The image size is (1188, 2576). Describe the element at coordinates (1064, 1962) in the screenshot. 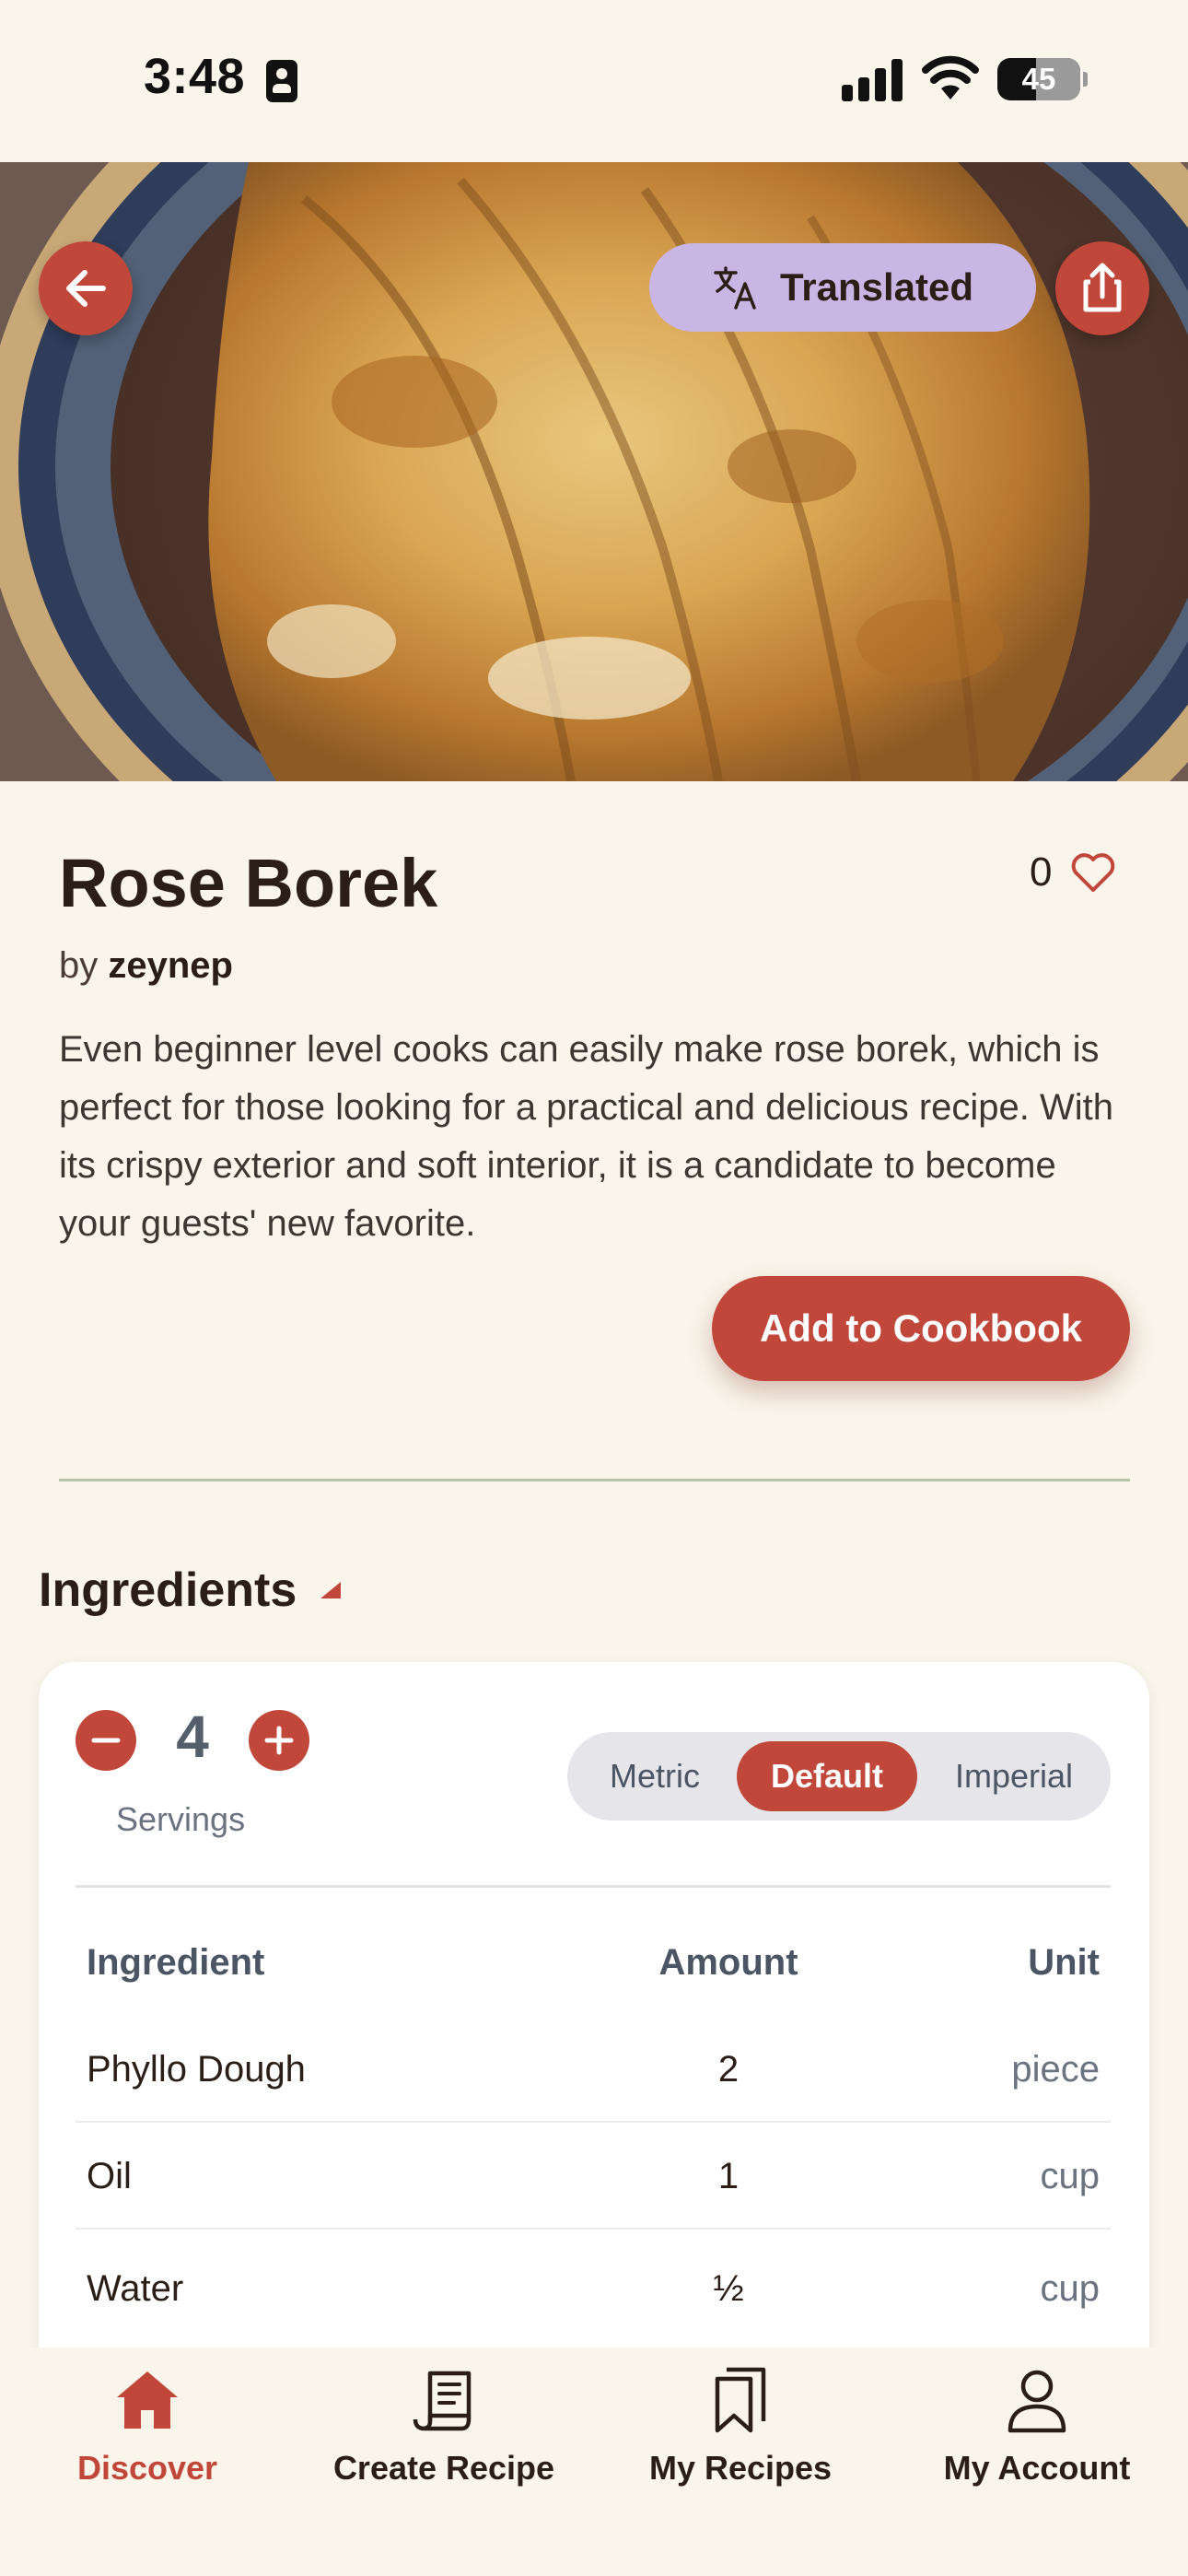

I see `header-unit: Unit` at that location.